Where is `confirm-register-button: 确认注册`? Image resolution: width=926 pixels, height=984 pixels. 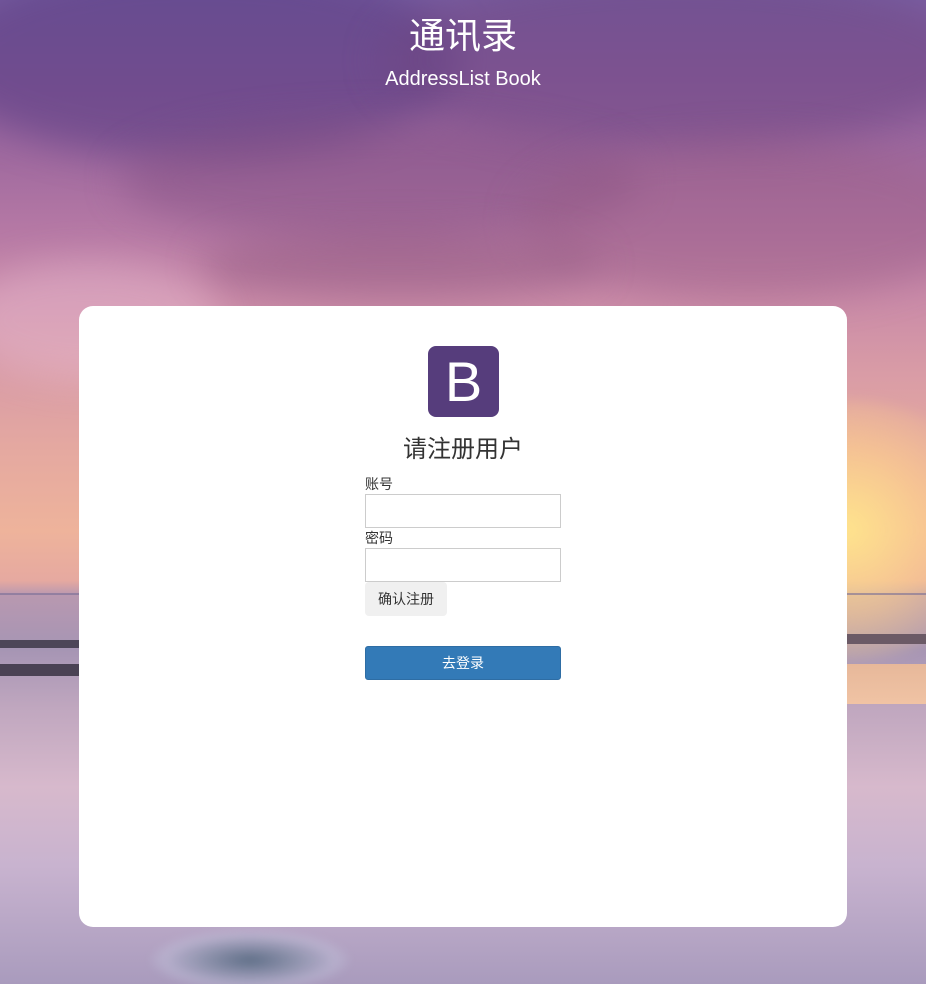 confirm-register-button: 确认注册 is located at coordinates (406, 599).